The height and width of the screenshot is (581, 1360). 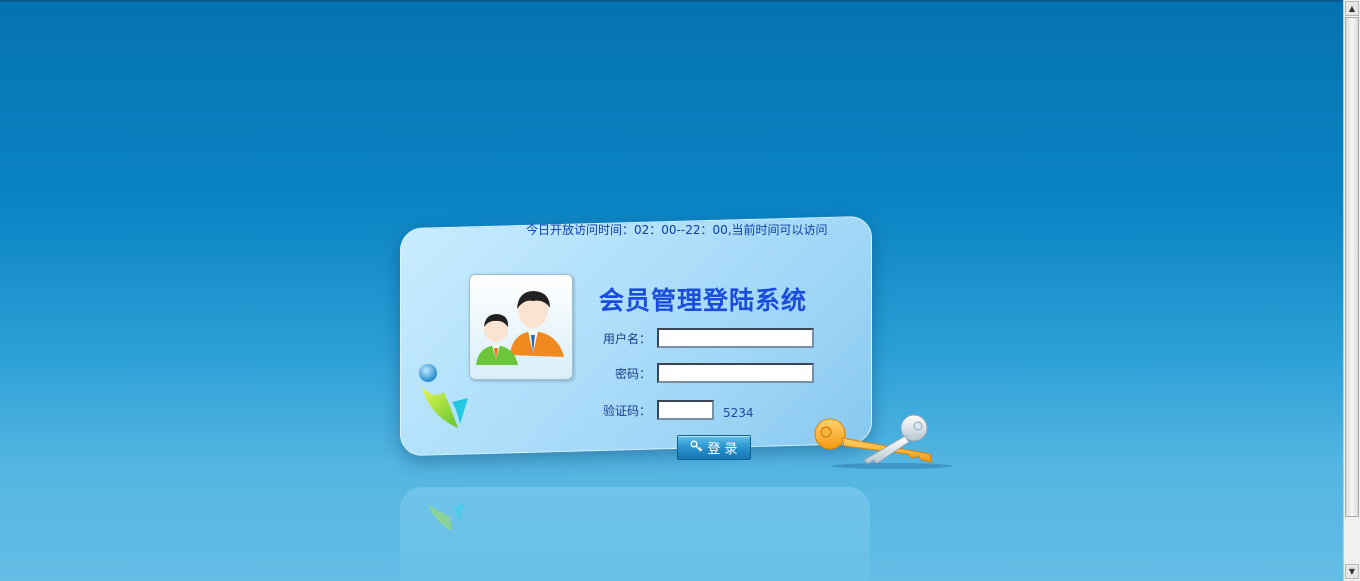 I want to click on card-reflection, so click(x=635, y=534).